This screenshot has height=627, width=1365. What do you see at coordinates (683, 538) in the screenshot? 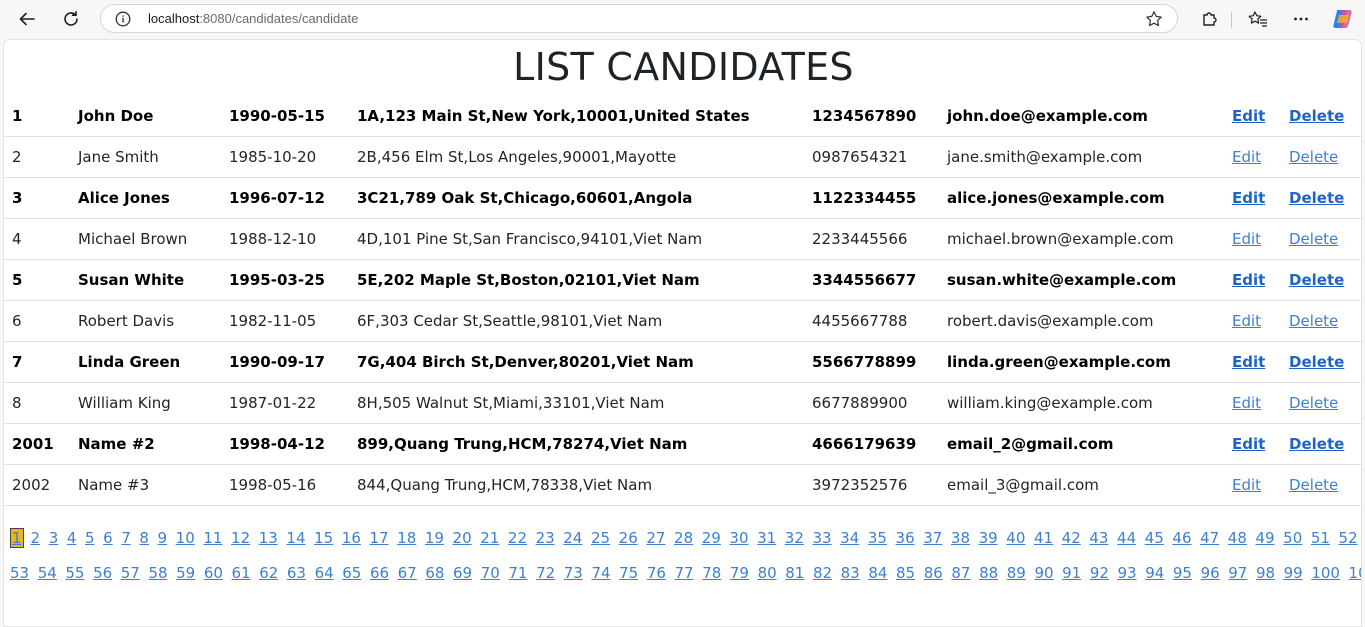
I see `page-link: 28` at bounding box center [683, 538].